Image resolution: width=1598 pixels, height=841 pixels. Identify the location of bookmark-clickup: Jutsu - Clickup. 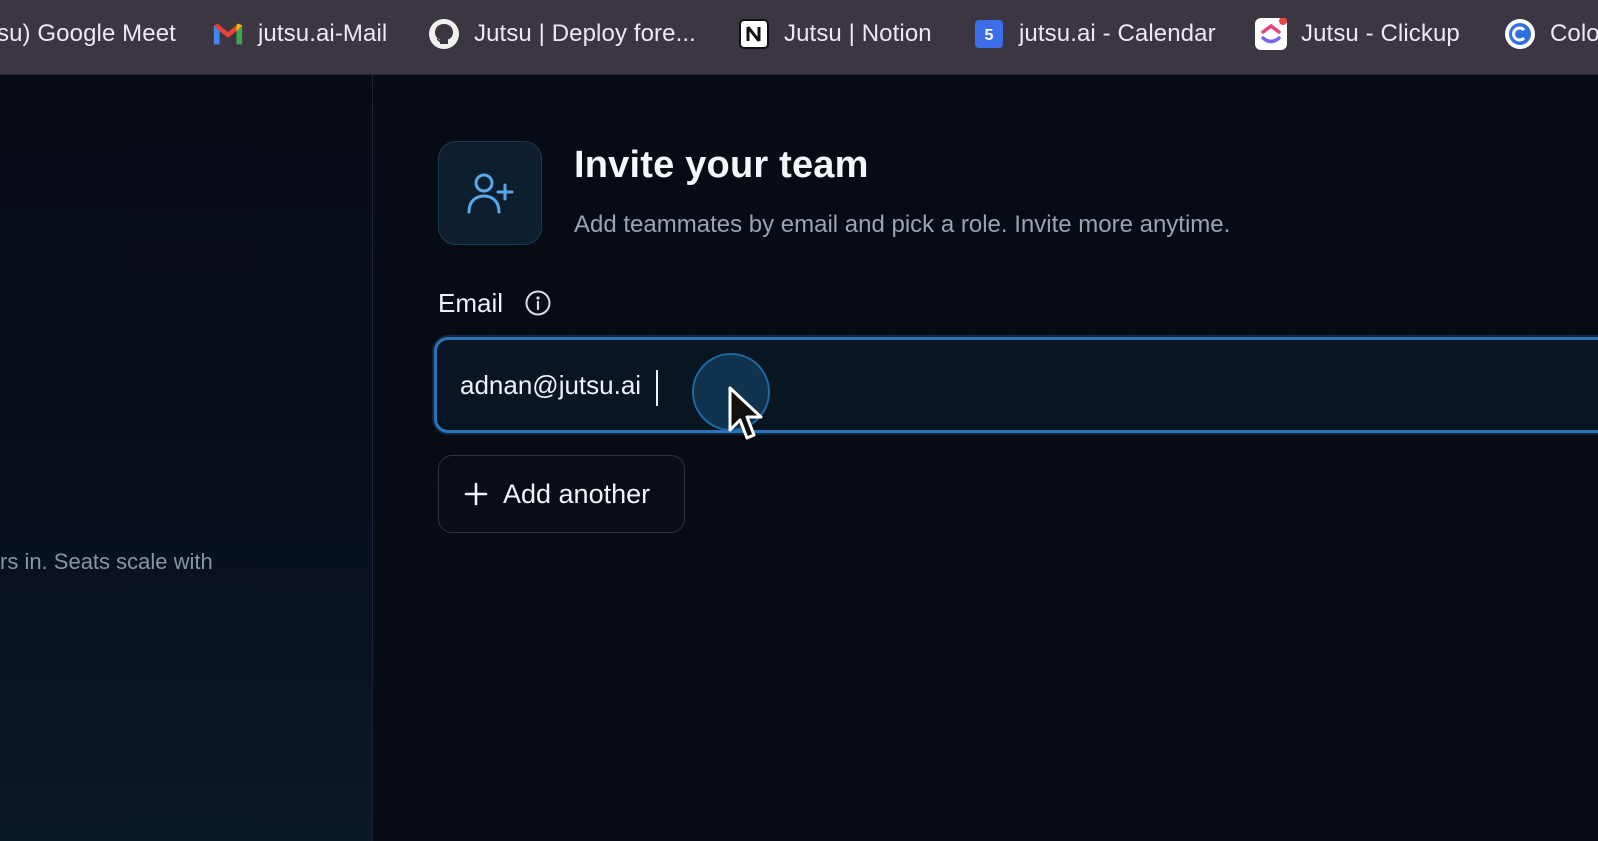
(1357, 33).